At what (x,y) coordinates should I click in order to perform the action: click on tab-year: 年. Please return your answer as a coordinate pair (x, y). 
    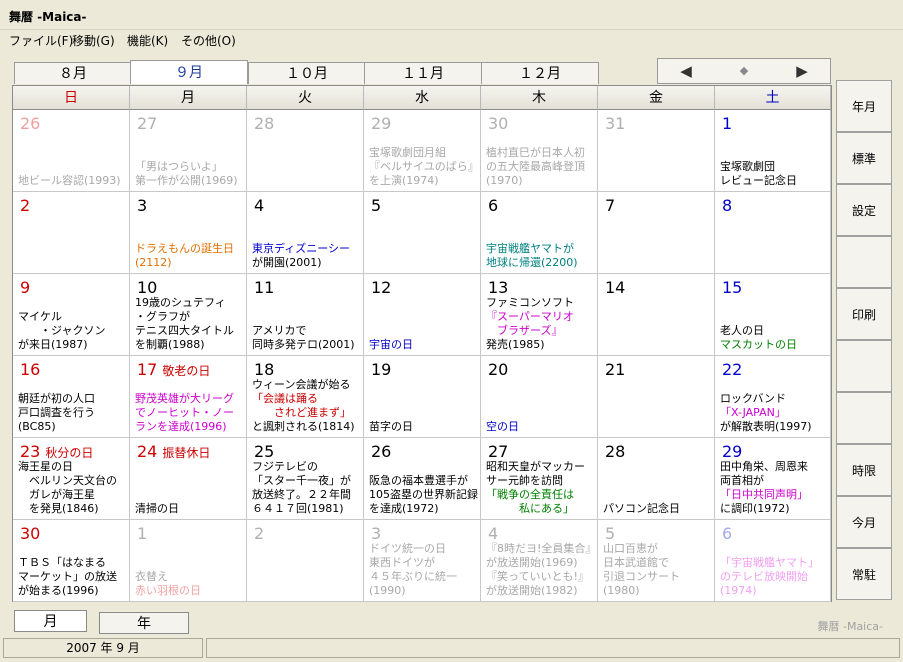
    Looking at the image, I should click on (144, 623).